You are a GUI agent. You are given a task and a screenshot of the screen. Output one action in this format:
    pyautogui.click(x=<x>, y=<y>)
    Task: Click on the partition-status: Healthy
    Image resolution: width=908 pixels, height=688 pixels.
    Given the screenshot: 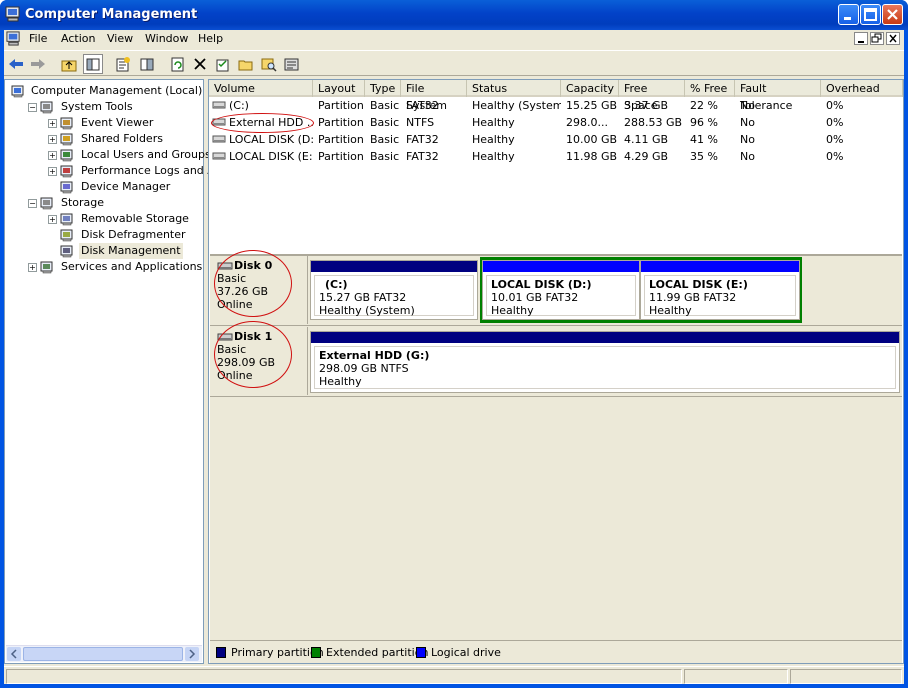 What is the action you would take?
    pyautogui.click(x=670, y=310)
    